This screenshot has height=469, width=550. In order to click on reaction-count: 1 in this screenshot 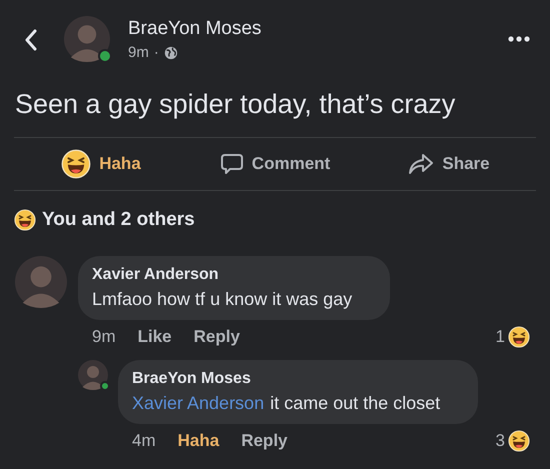, I will do `click(500, 337)`.